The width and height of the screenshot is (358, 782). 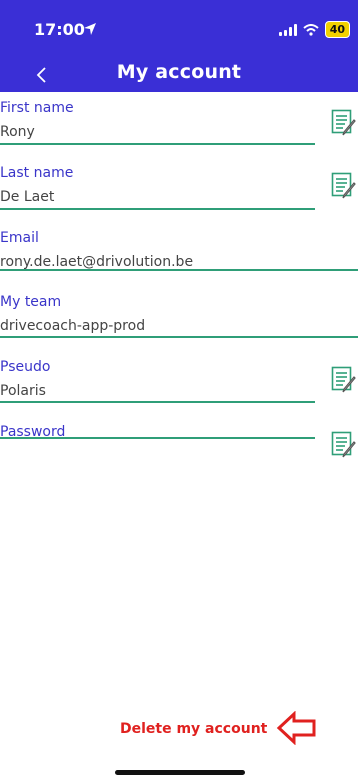 I want to click on my-team-label: My team, so click(x=31, y=302).